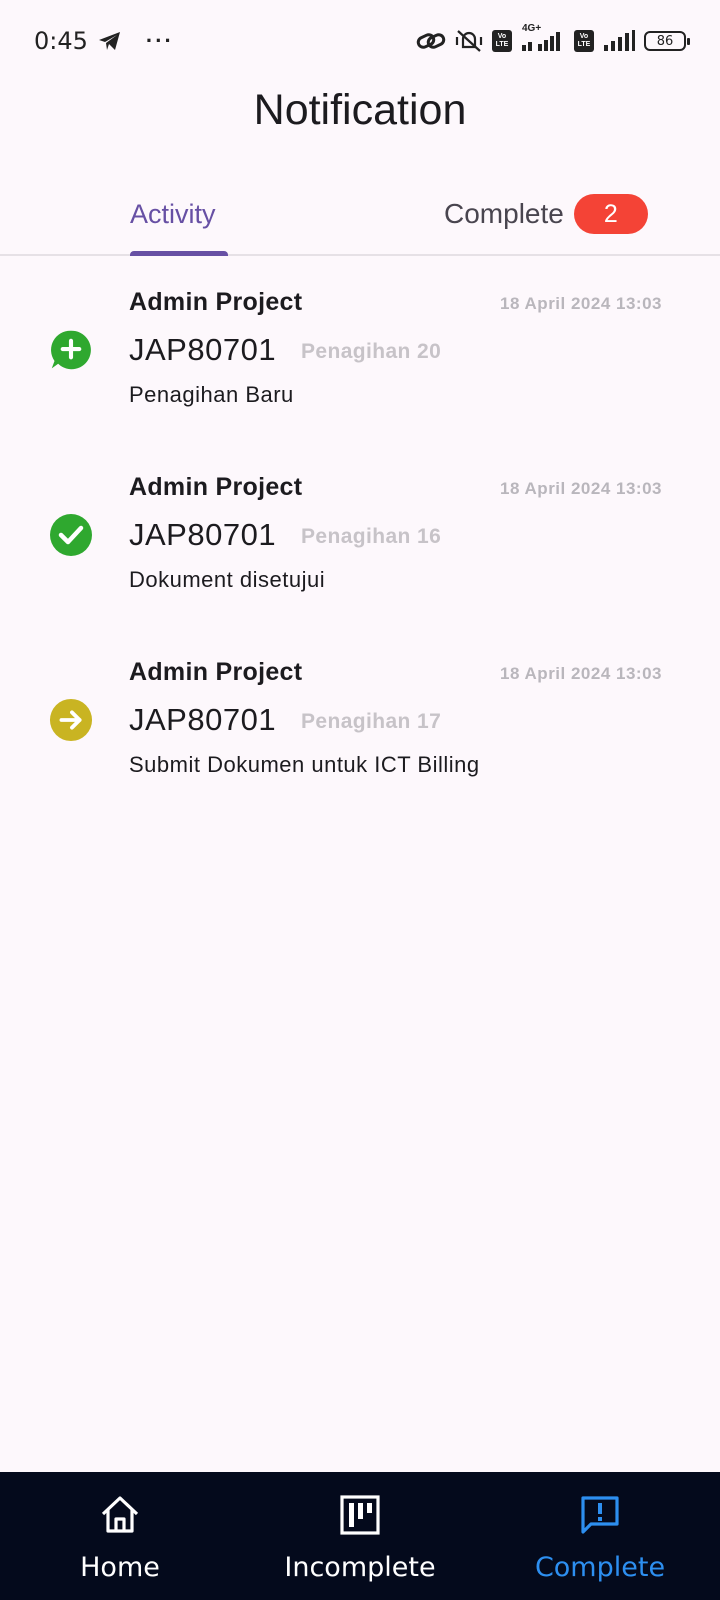 This screenshot has width=720, height=1600. Describe the element at coordinates (610, 214) in the screenshot. I see `complete-count-badge: 2` at that location.